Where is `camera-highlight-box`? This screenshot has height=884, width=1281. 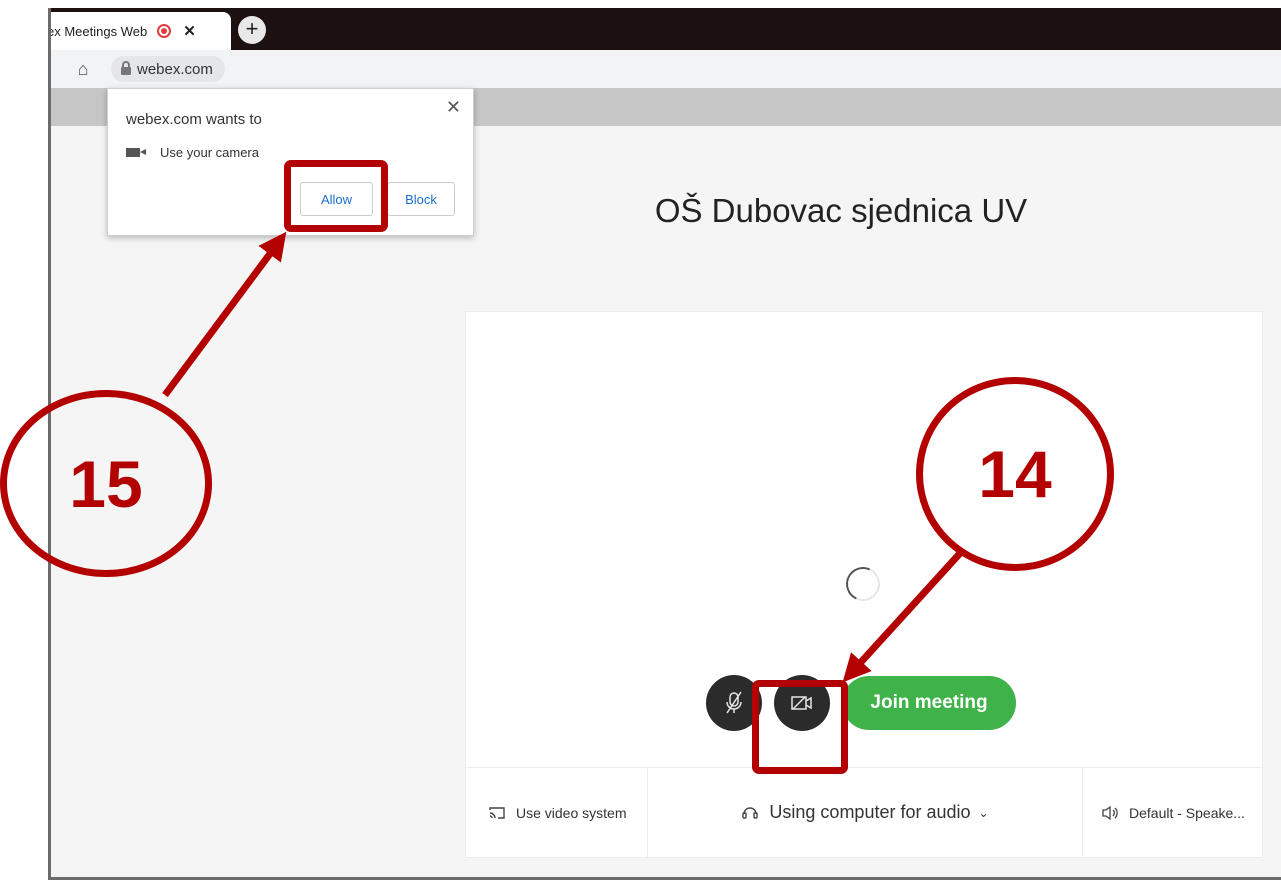 camera-highlight-box is located at coordinates (800, 727).